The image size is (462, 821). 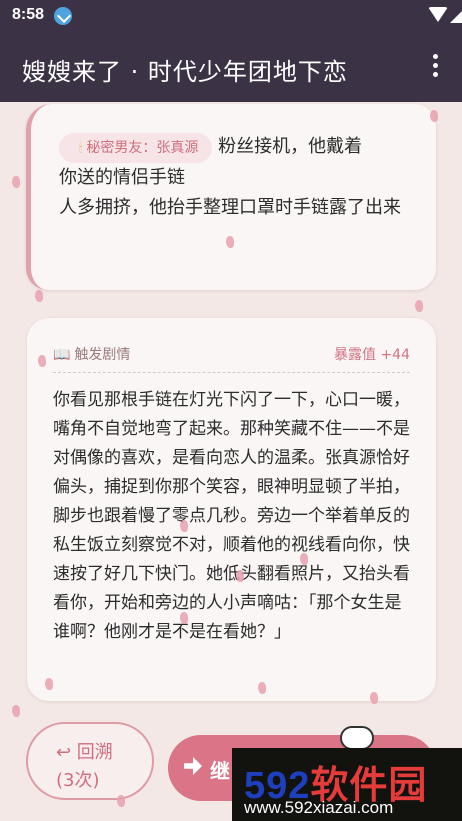 What do you see at coordinates (290, 146) in the screenshot?
I see `dialogue-line-1: 粉丝接机，他戴着` at bounding box center [290, 146].